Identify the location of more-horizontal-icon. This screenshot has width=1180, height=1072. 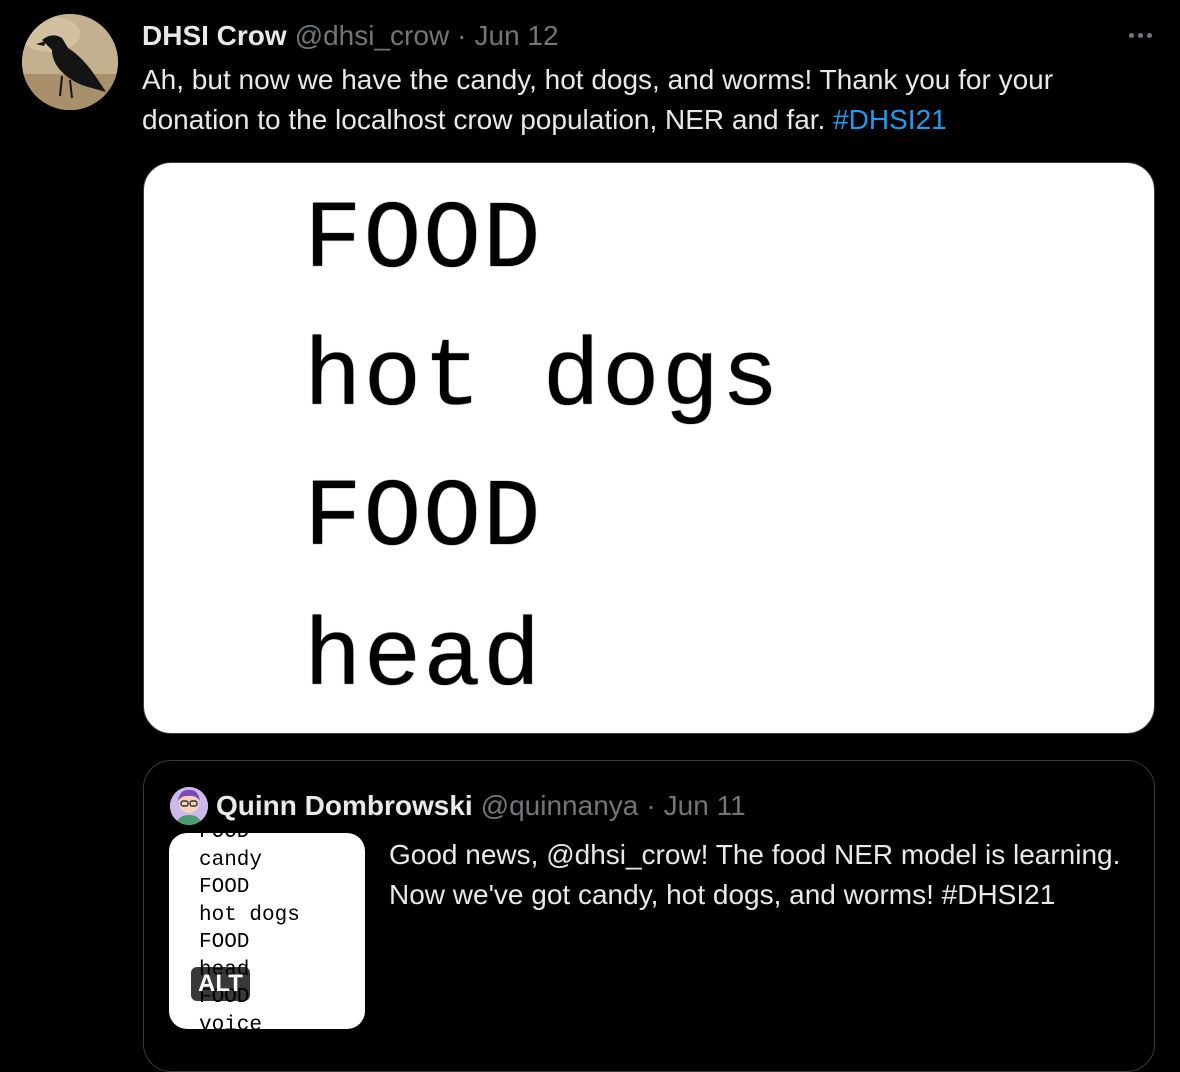
(1140, 35).